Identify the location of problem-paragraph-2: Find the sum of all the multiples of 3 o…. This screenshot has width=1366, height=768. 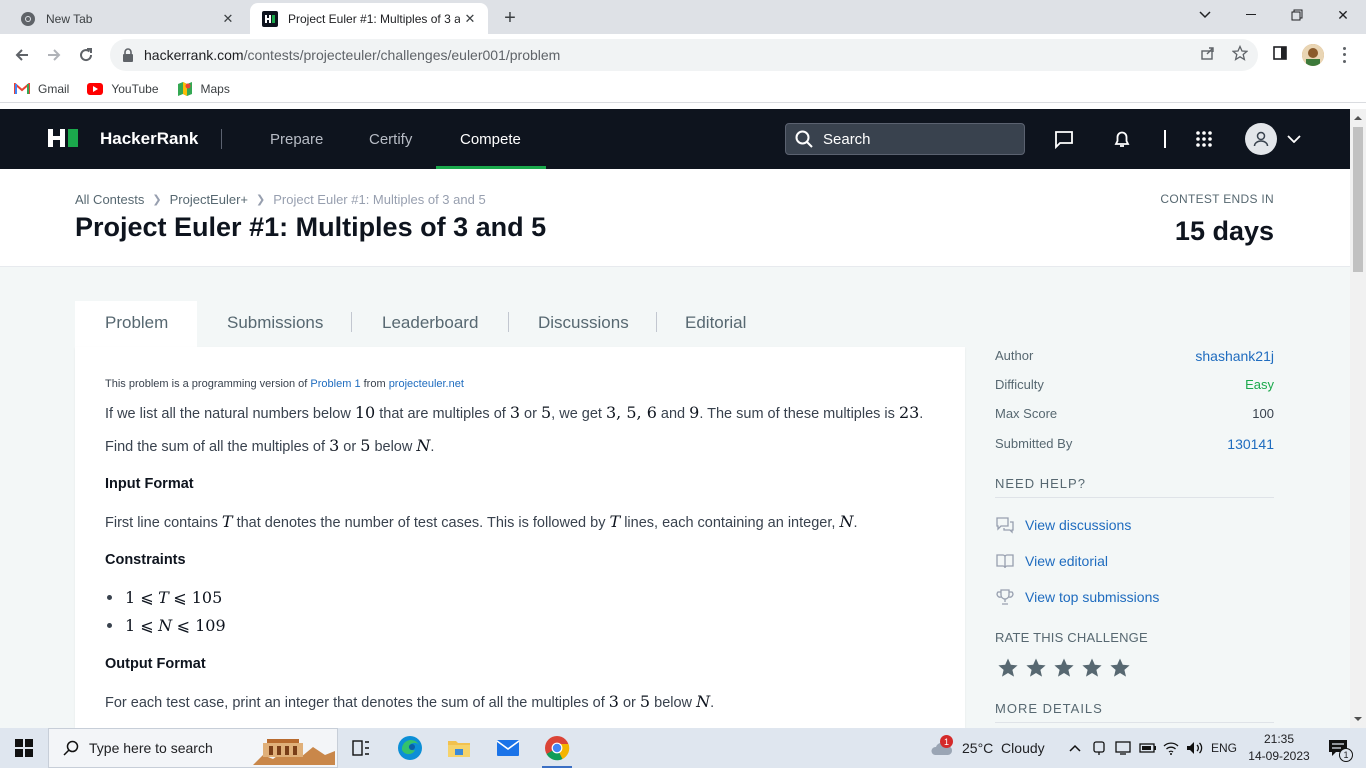
(270, 445).